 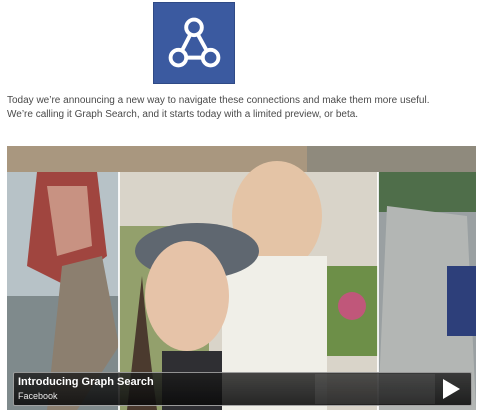 I want to click on graph-search-icon, so click(x=194, y=42).